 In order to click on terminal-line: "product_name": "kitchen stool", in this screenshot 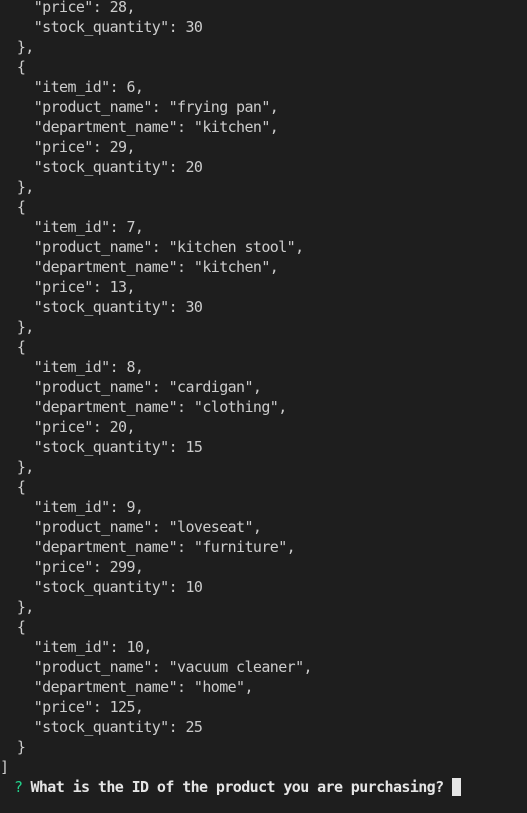, I will do `click(152, 247)`.